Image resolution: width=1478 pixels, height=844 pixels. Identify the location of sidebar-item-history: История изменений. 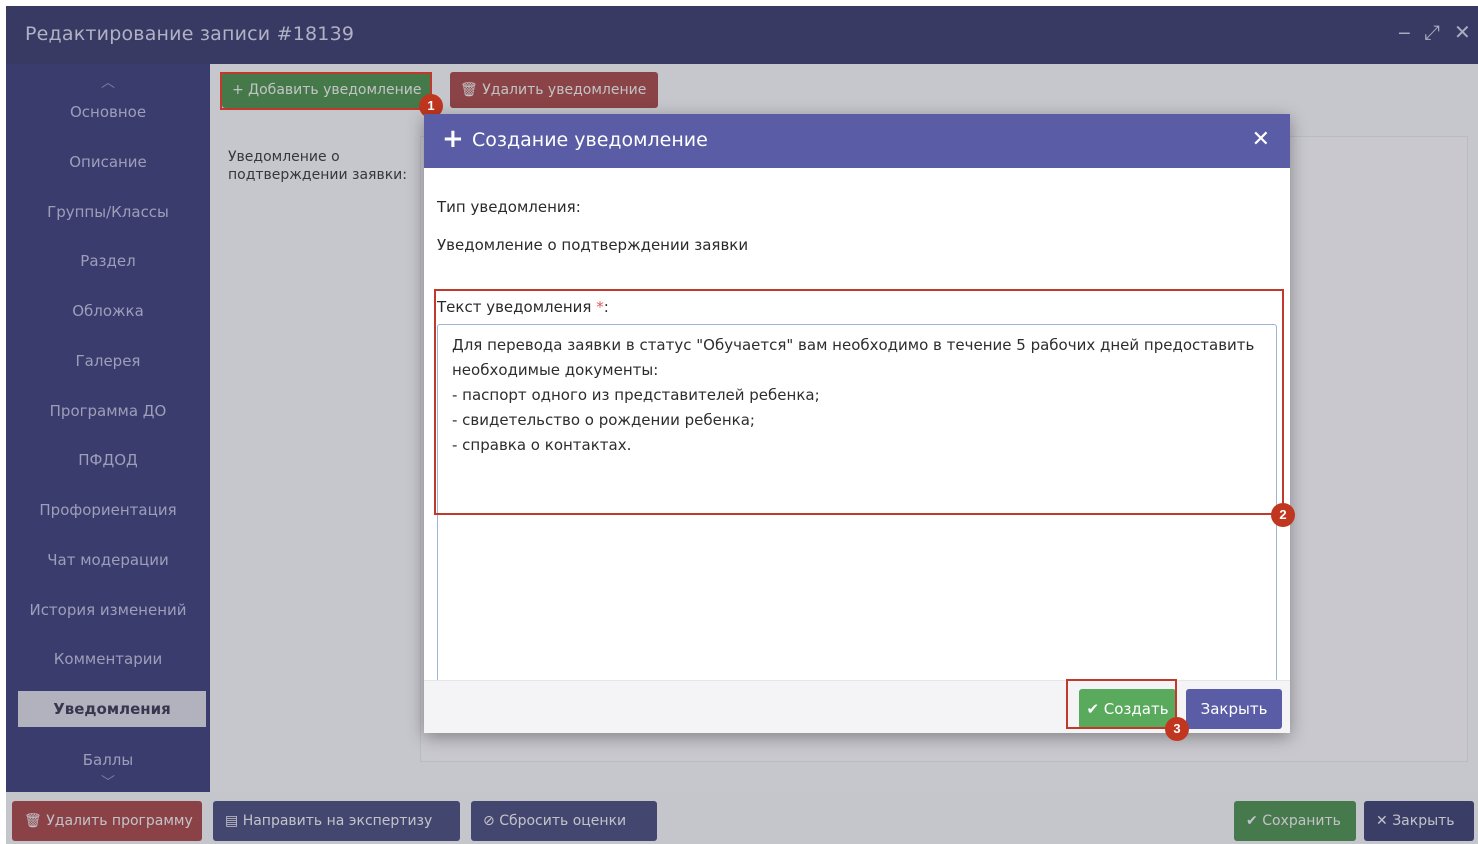
(108, 610).